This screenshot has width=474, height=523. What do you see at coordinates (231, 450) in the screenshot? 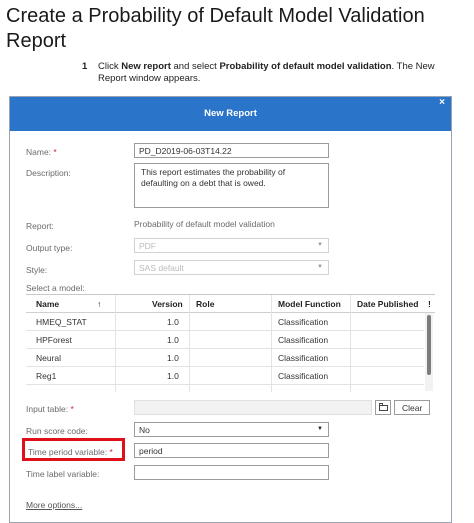
I see `time-period-input: period` at bounding box center [231, 450].